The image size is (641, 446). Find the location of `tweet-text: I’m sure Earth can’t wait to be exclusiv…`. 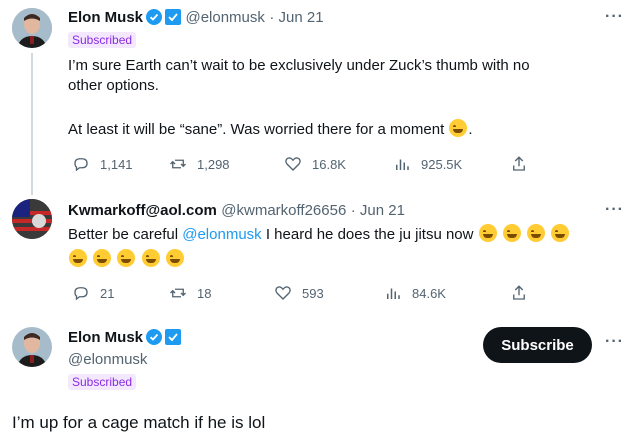

tweet-text: I’m sure Earth can’t wait to be exclusiv… is located at coordinates (348, 76).